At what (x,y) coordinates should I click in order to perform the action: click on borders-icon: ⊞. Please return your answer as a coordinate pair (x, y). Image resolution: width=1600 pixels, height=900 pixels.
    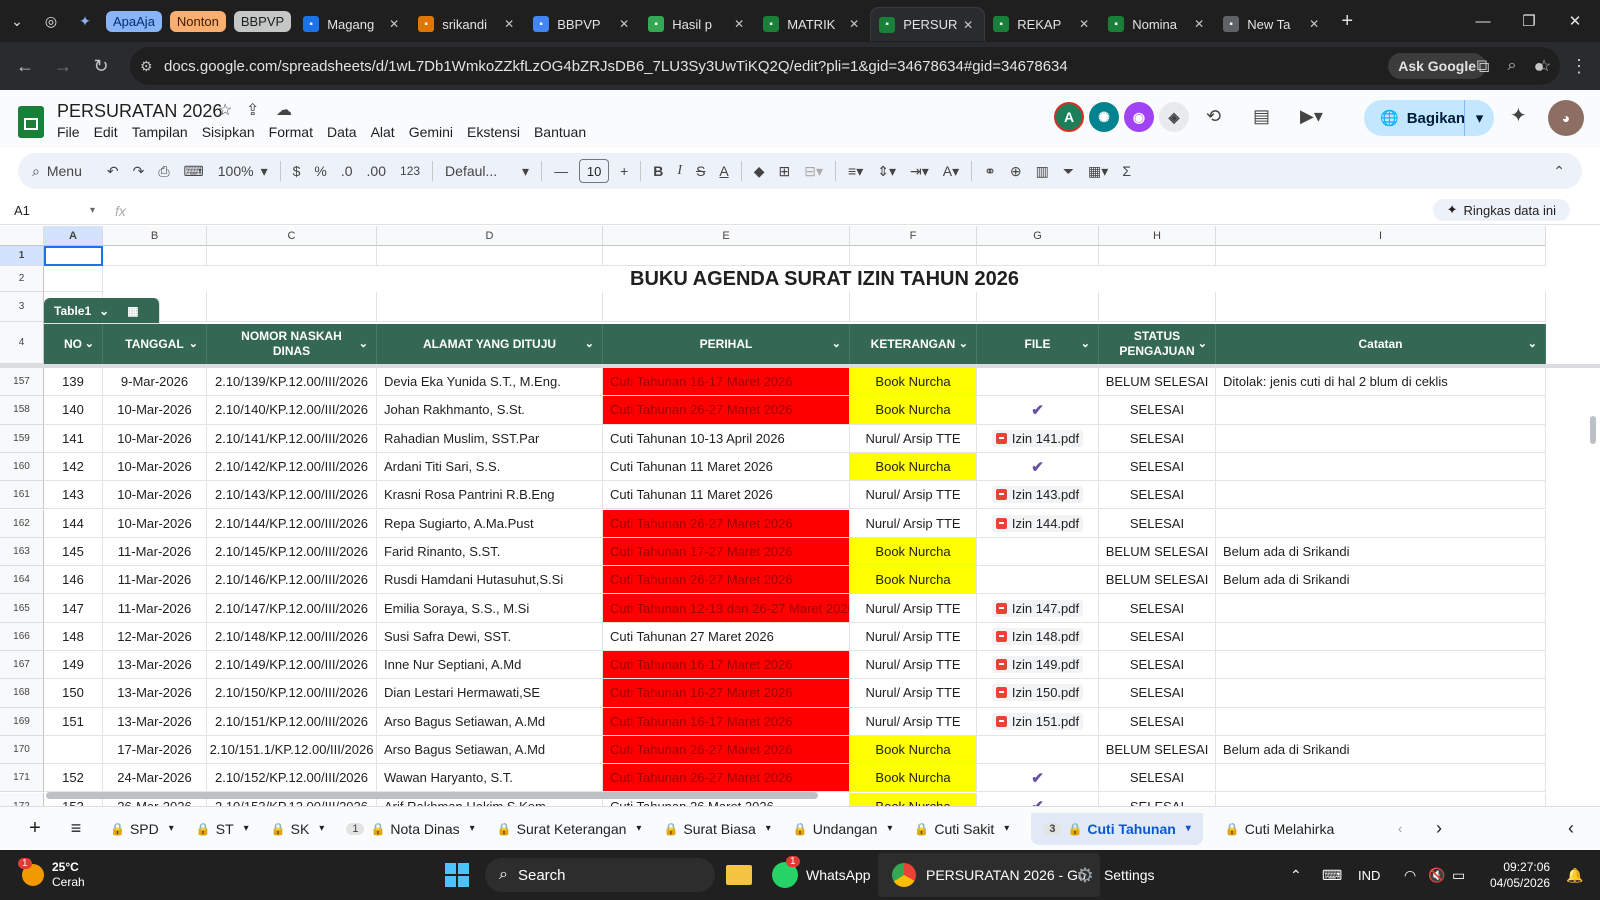
    Looking at the image, I should click on (785, 171).